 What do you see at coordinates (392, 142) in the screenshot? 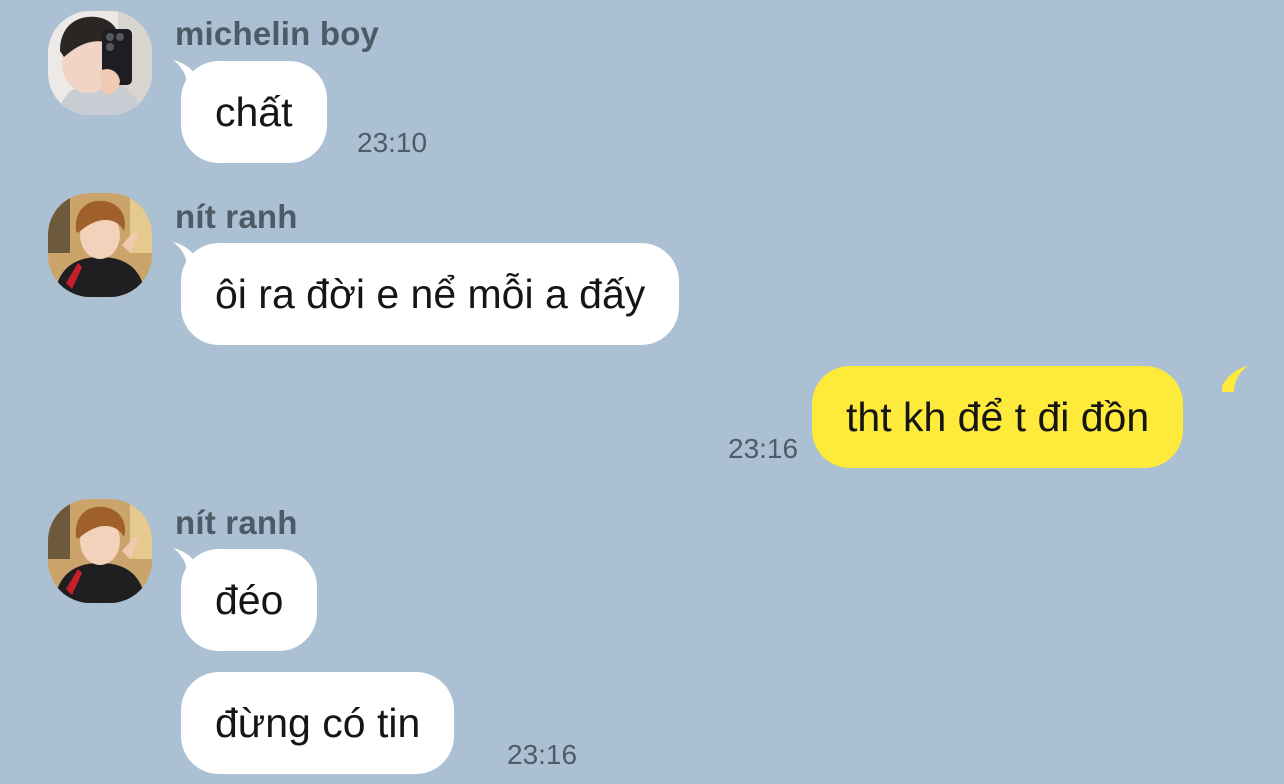
I see `message-timestamp: 23:10` at bounding box center [392, 142].